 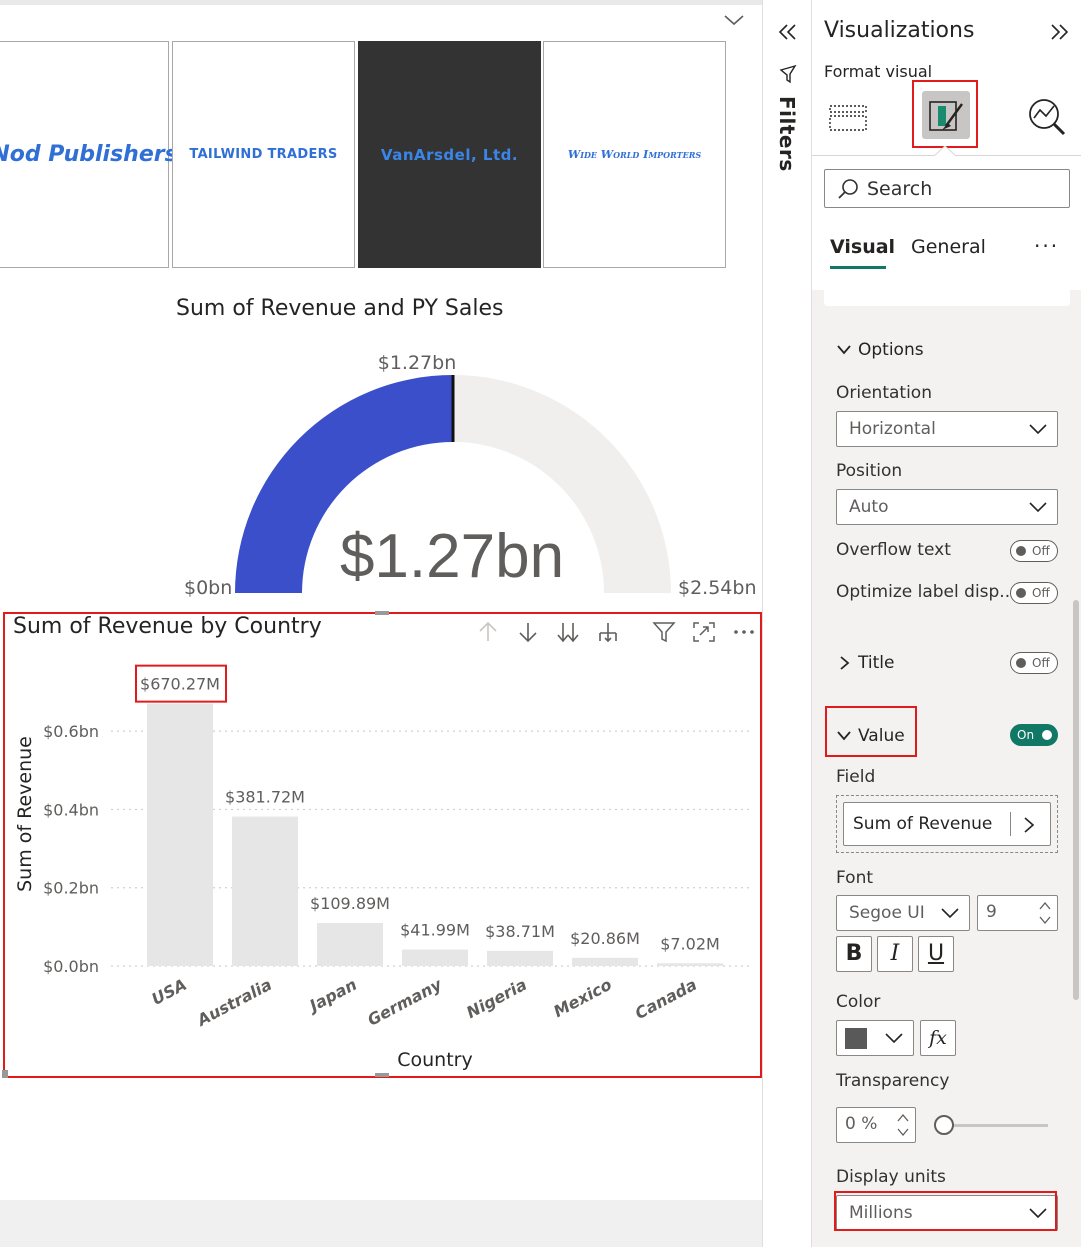 I want to click on options-header: Options, so click(x=880, y=350).